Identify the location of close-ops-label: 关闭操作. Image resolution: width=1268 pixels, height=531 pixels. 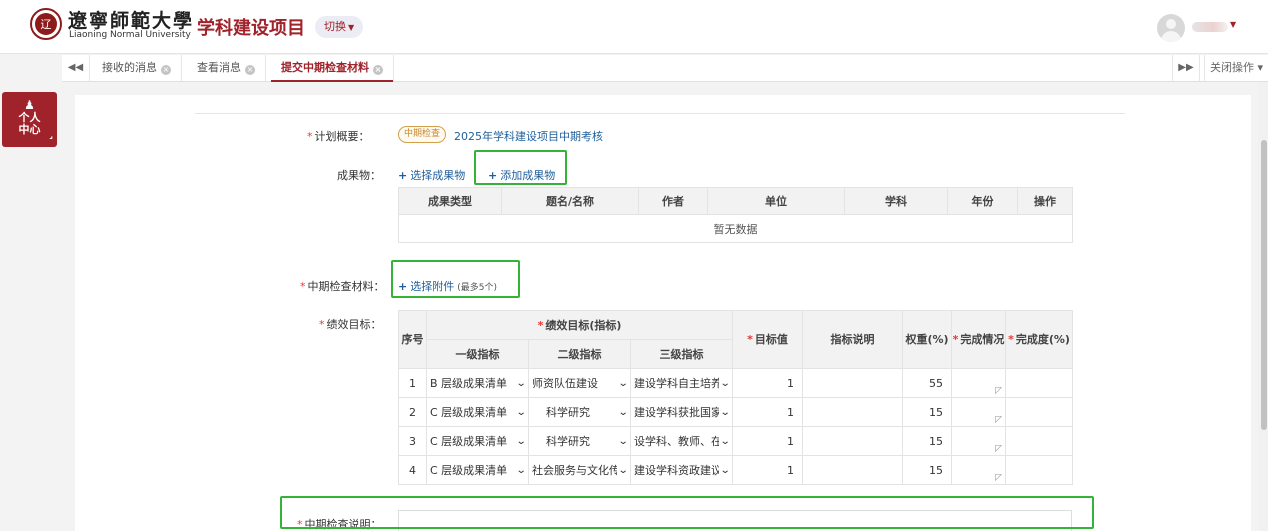
(1231, 67).